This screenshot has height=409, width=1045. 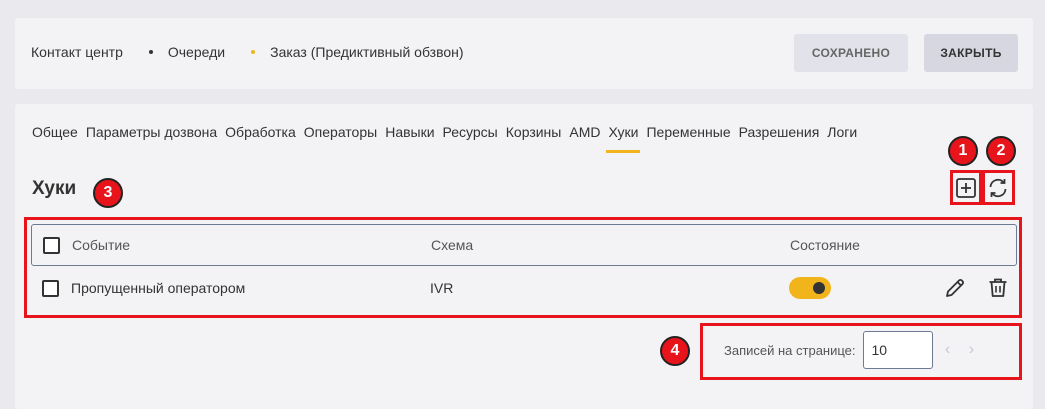 What do you see at coordinates (77, 52) in the screenshot?
I see `breadcrumb-item-contact-center: Контакт центр` at bounding box center [77, 52].